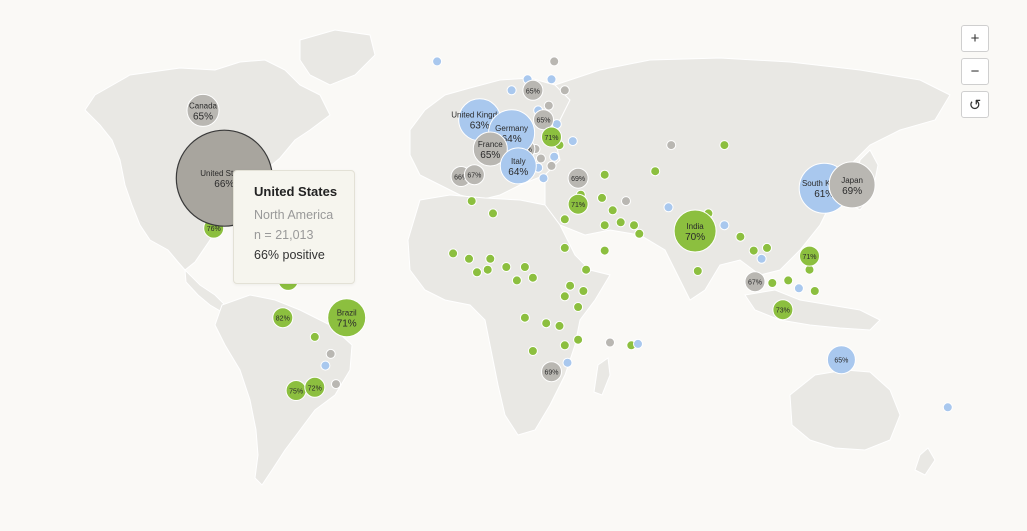 This screenshot has height=531, width=1027. Describe the element at coordinates (852, 191) in the screenshot. I see `bubble-country-value: 69%` at that location.